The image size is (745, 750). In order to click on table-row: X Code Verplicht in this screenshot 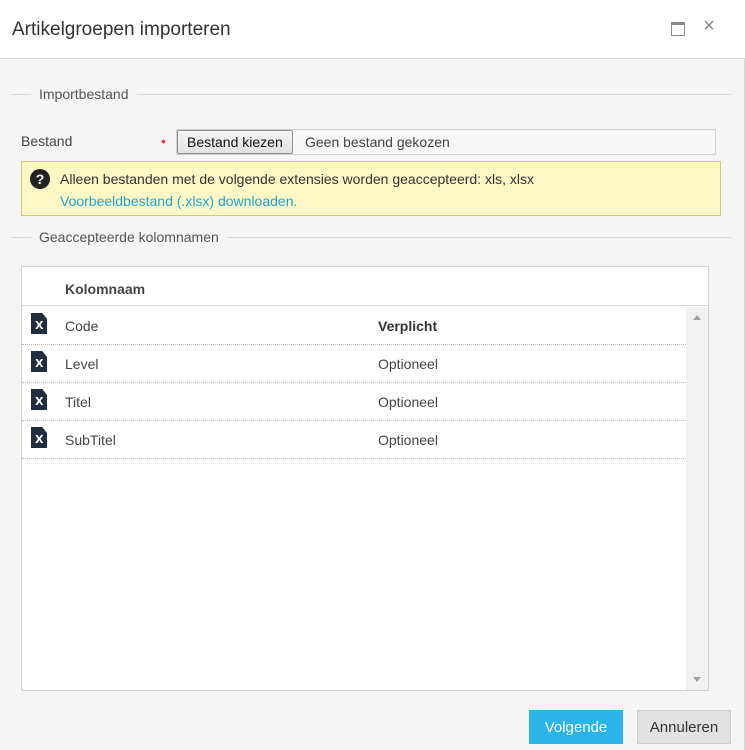, I will do `click(354, 326)`.